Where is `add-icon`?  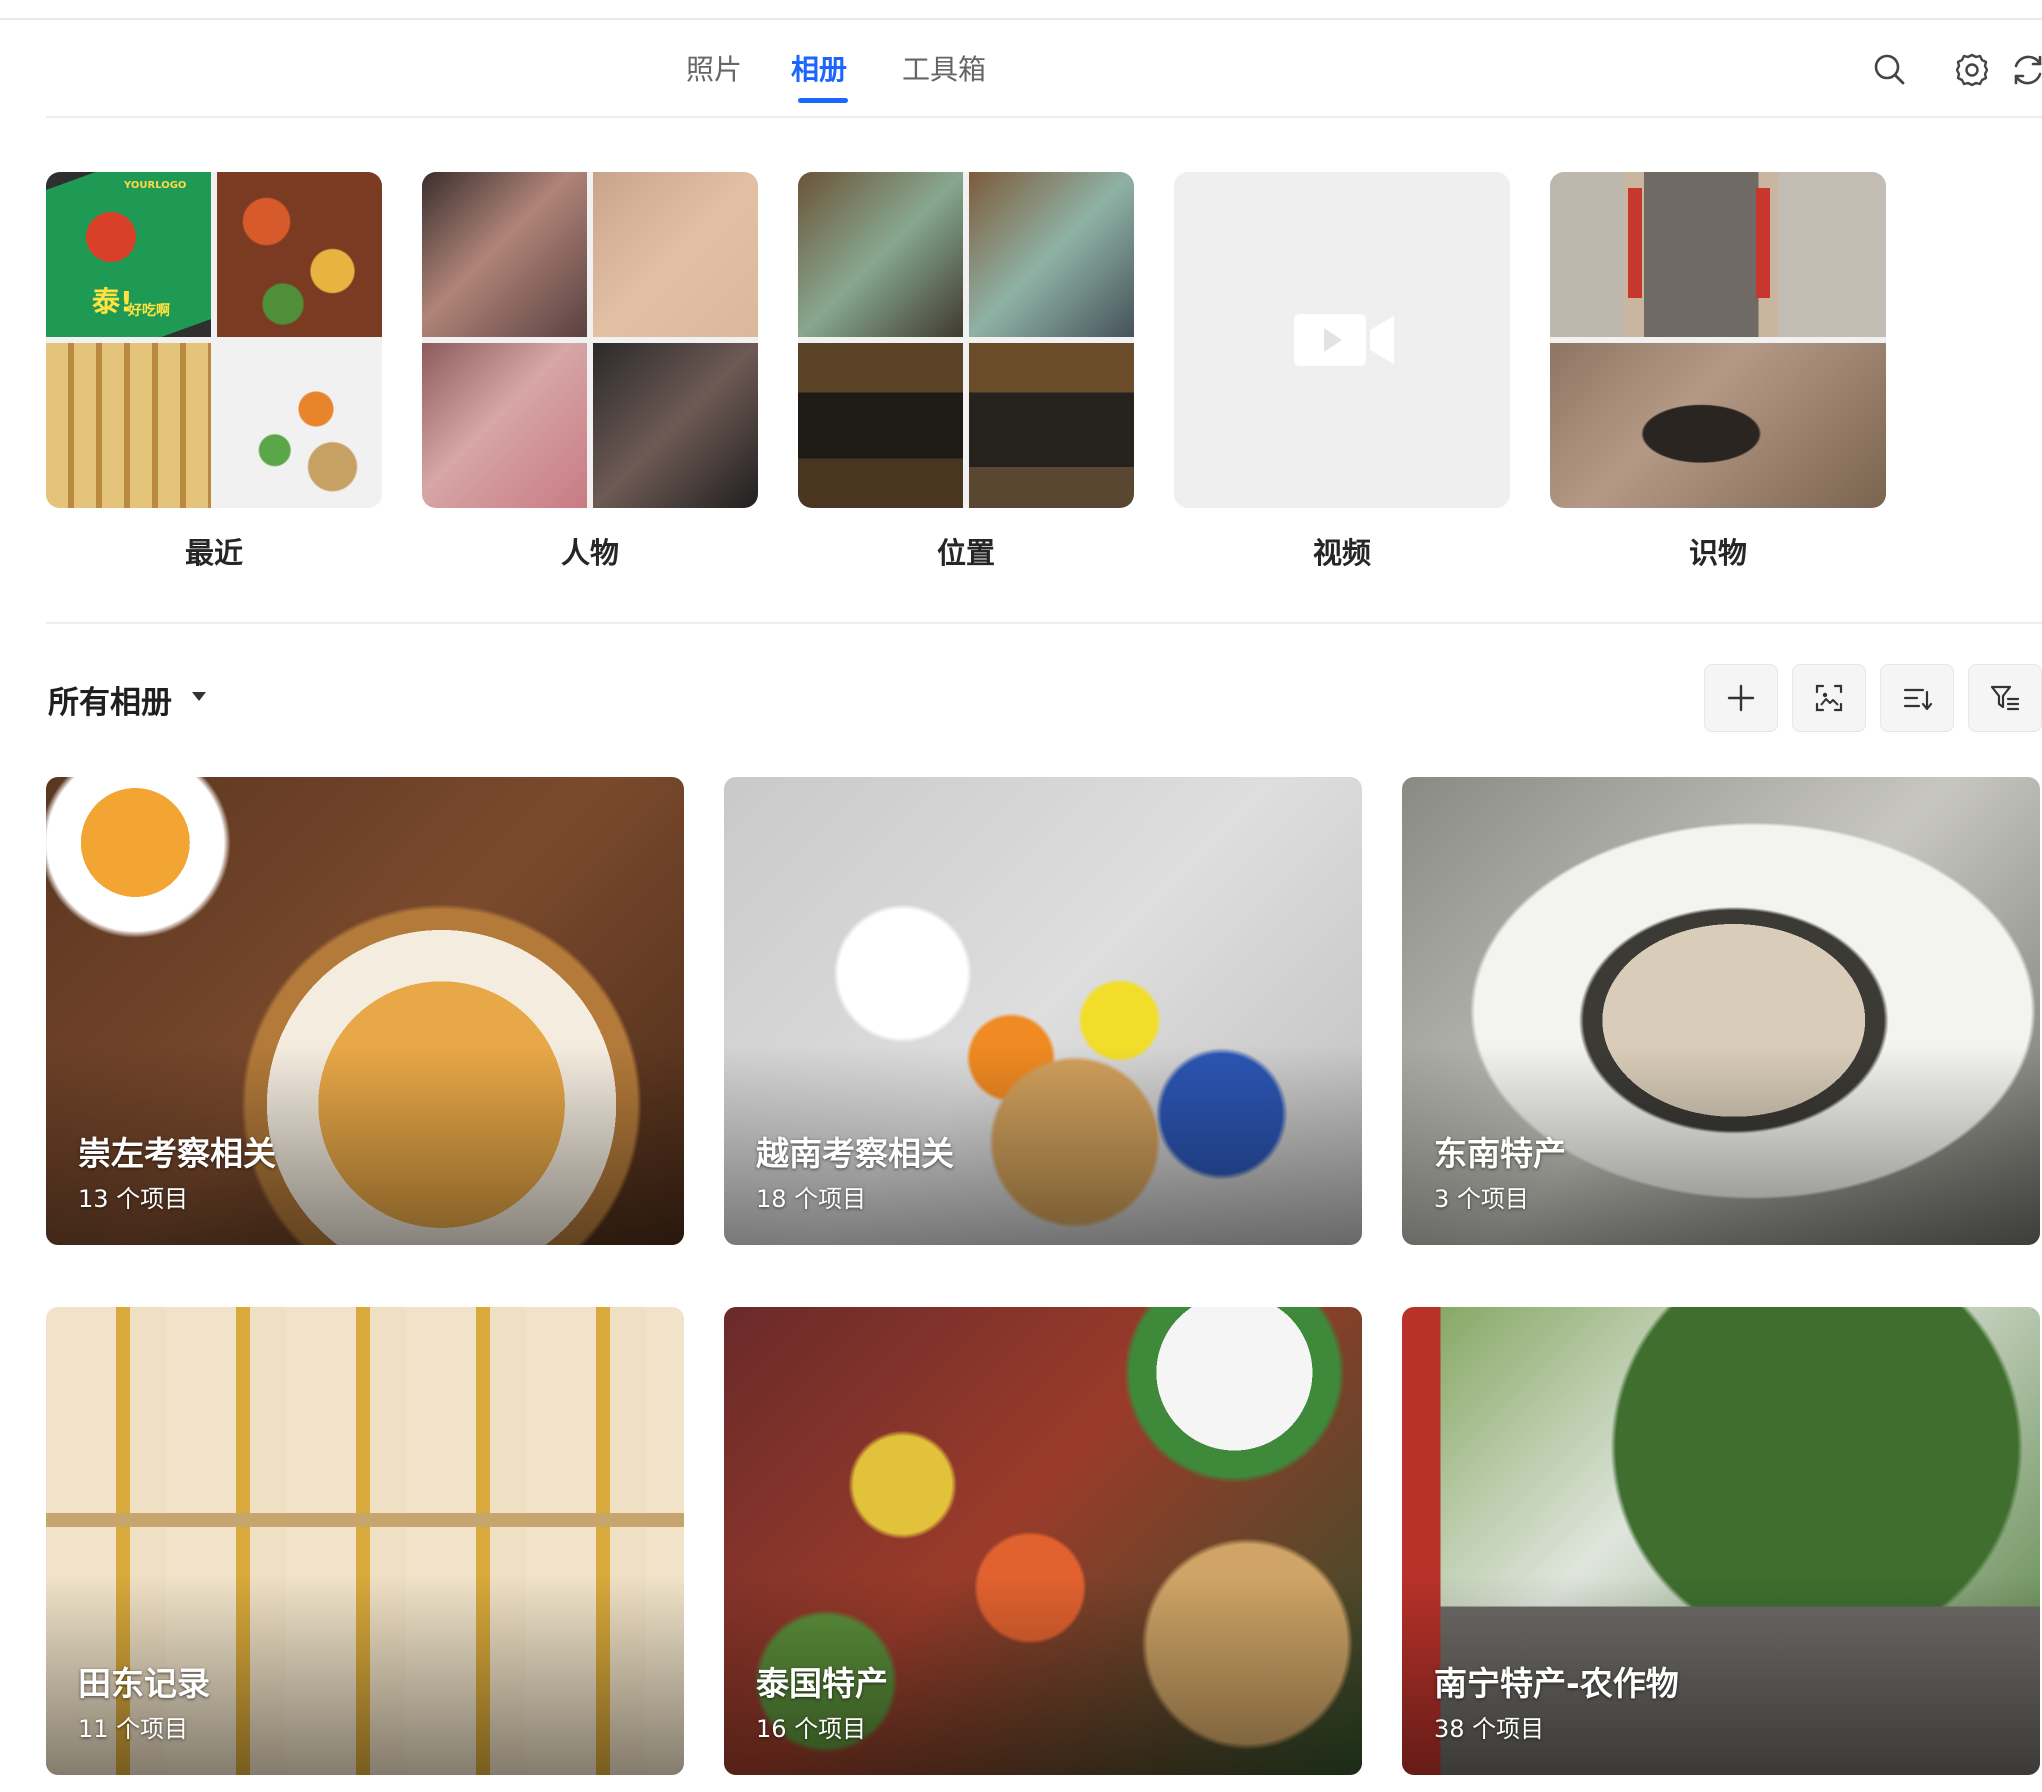
add-icon is located at coordinates (1741, 698).